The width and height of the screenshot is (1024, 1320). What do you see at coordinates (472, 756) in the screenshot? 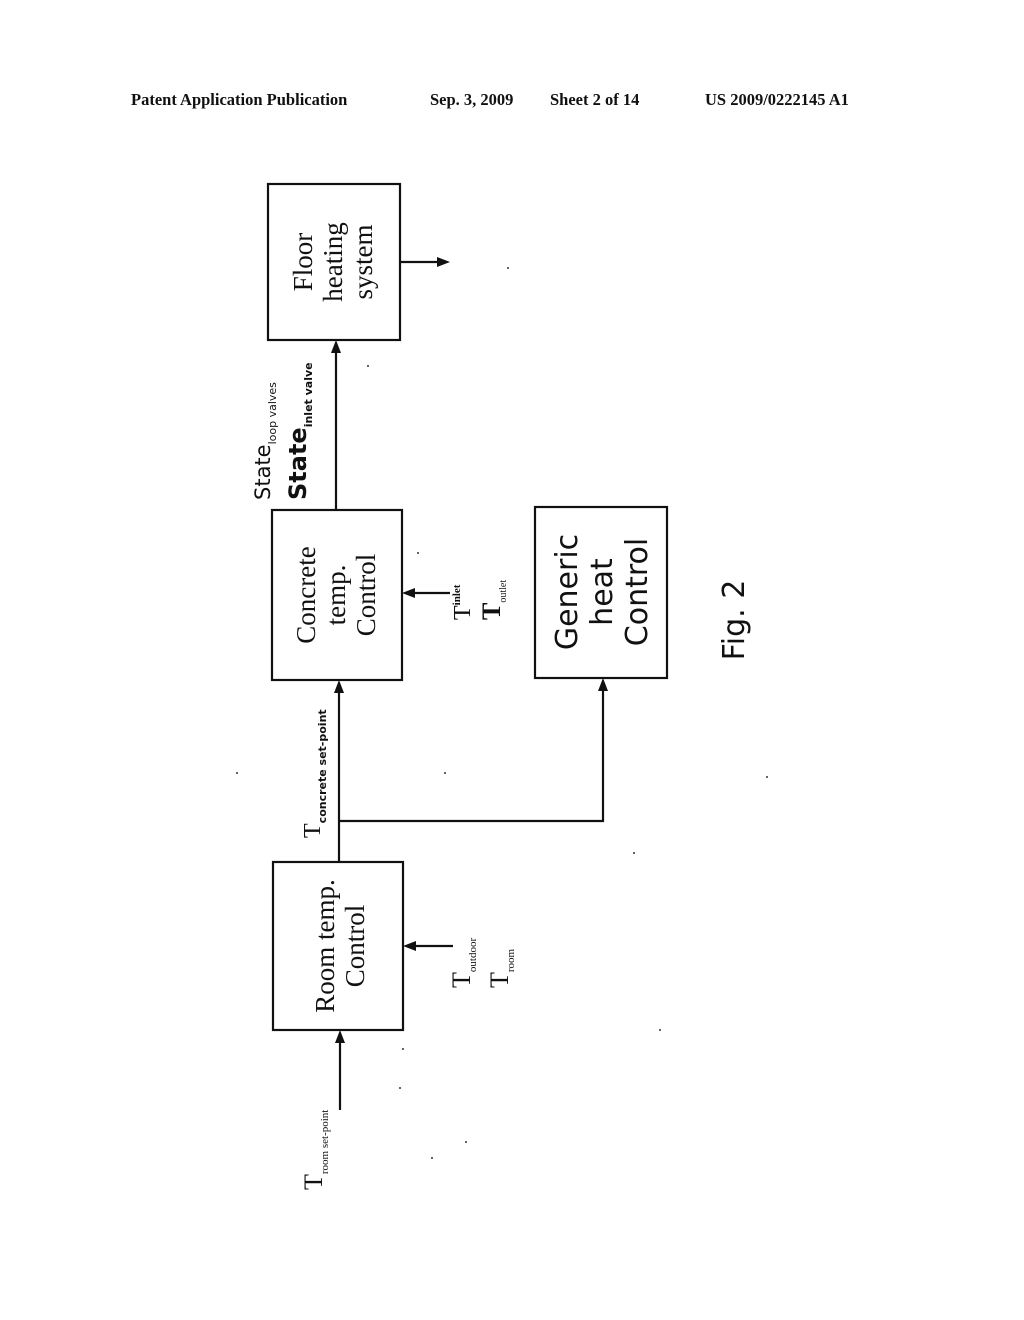
I see `generic-branch-line` at bounding box center [472, 756].